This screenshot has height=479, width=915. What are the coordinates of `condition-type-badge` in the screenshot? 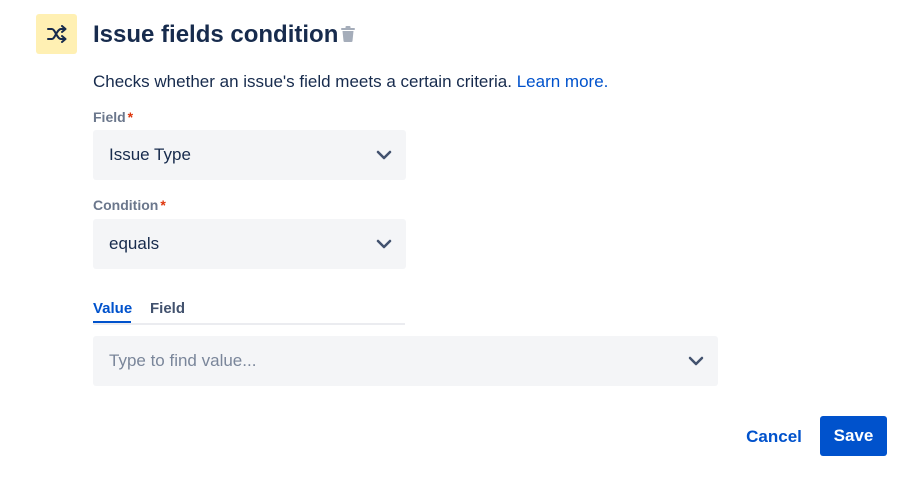 It's located at (56, 34).